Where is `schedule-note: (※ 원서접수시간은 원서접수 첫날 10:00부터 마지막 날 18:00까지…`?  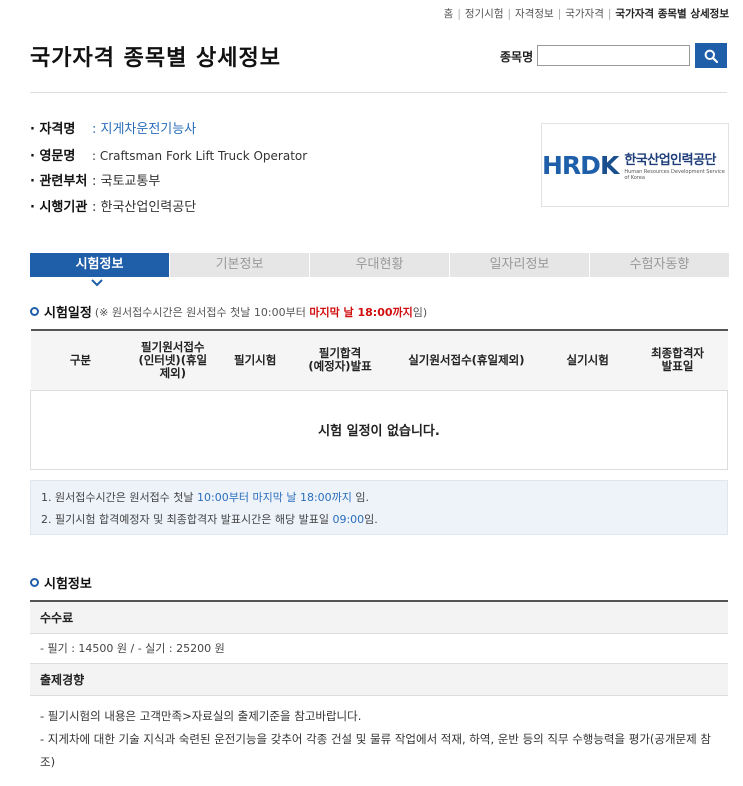
schedule-note: (※ 원서접수시간은 원서접수 첫날 10:00부터 마지막 날 18:00까지… is located at coordinates (261, 312).